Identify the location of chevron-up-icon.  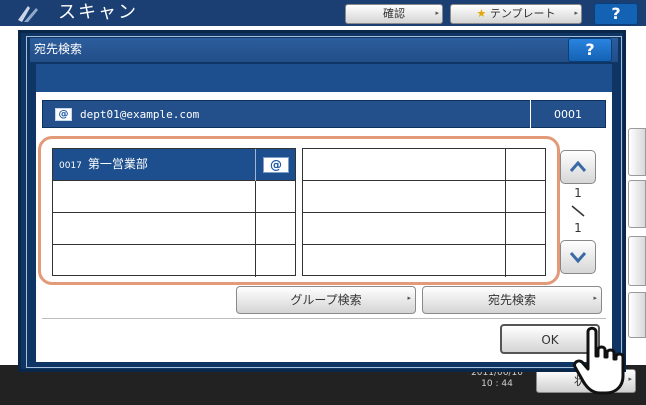
(578, 166).